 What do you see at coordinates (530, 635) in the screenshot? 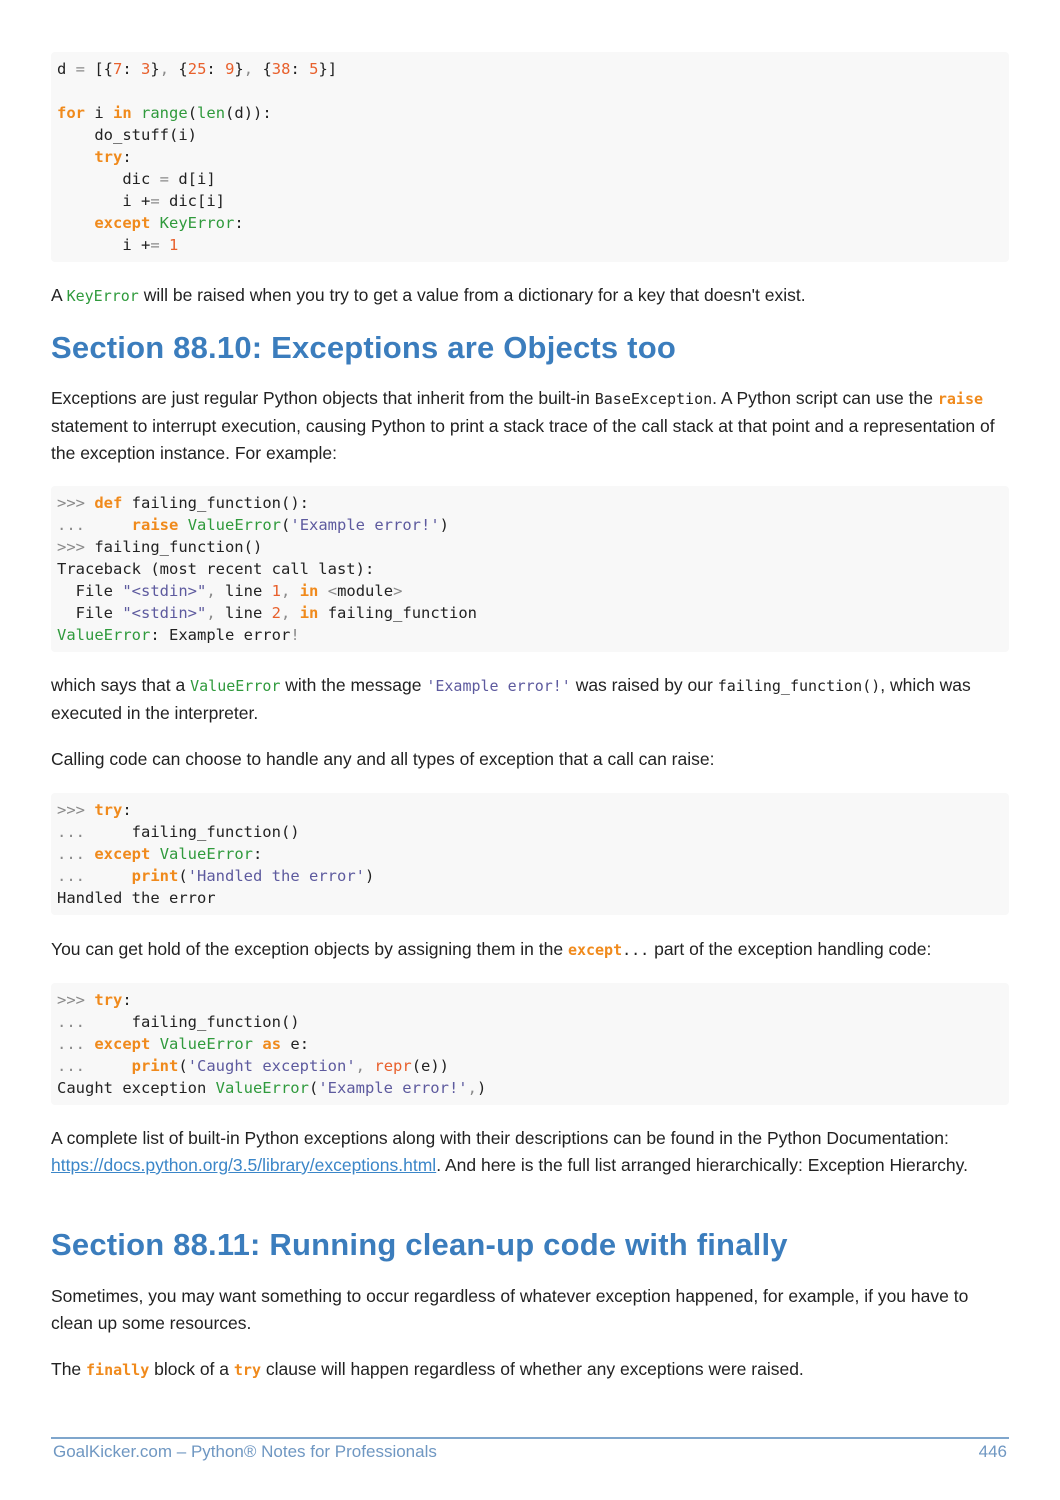
I see `code-line: ValueError: Example error!` at bounding box center [530, 635].